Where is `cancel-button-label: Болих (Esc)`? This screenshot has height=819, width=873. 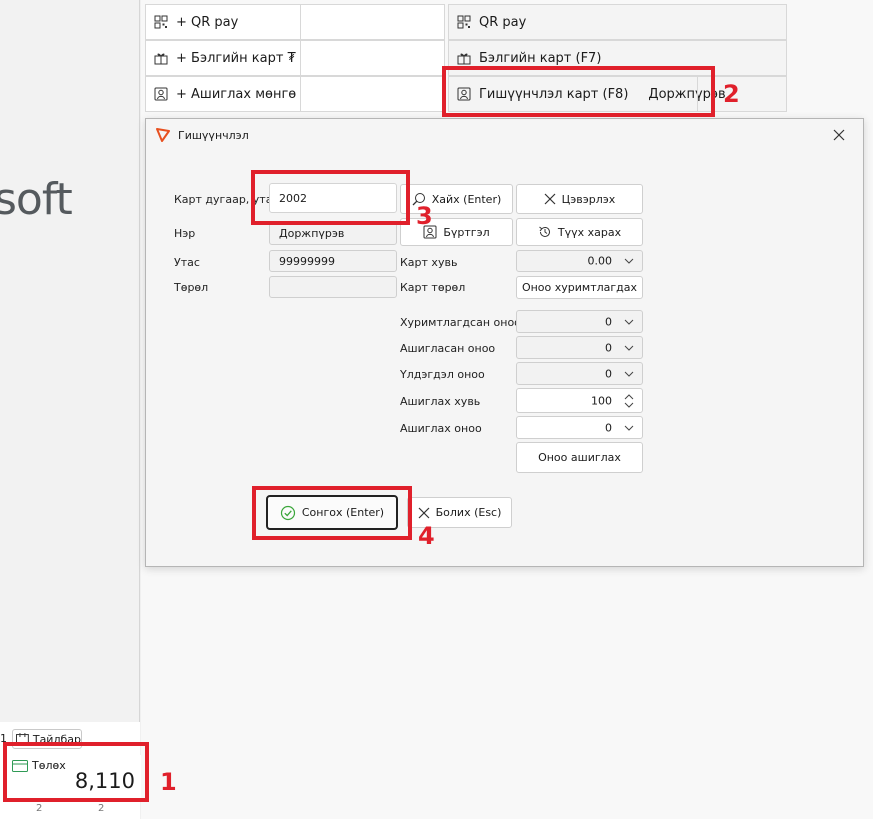
cancel-button-label: Болих (Esc) is located at coordinates (468, 512).